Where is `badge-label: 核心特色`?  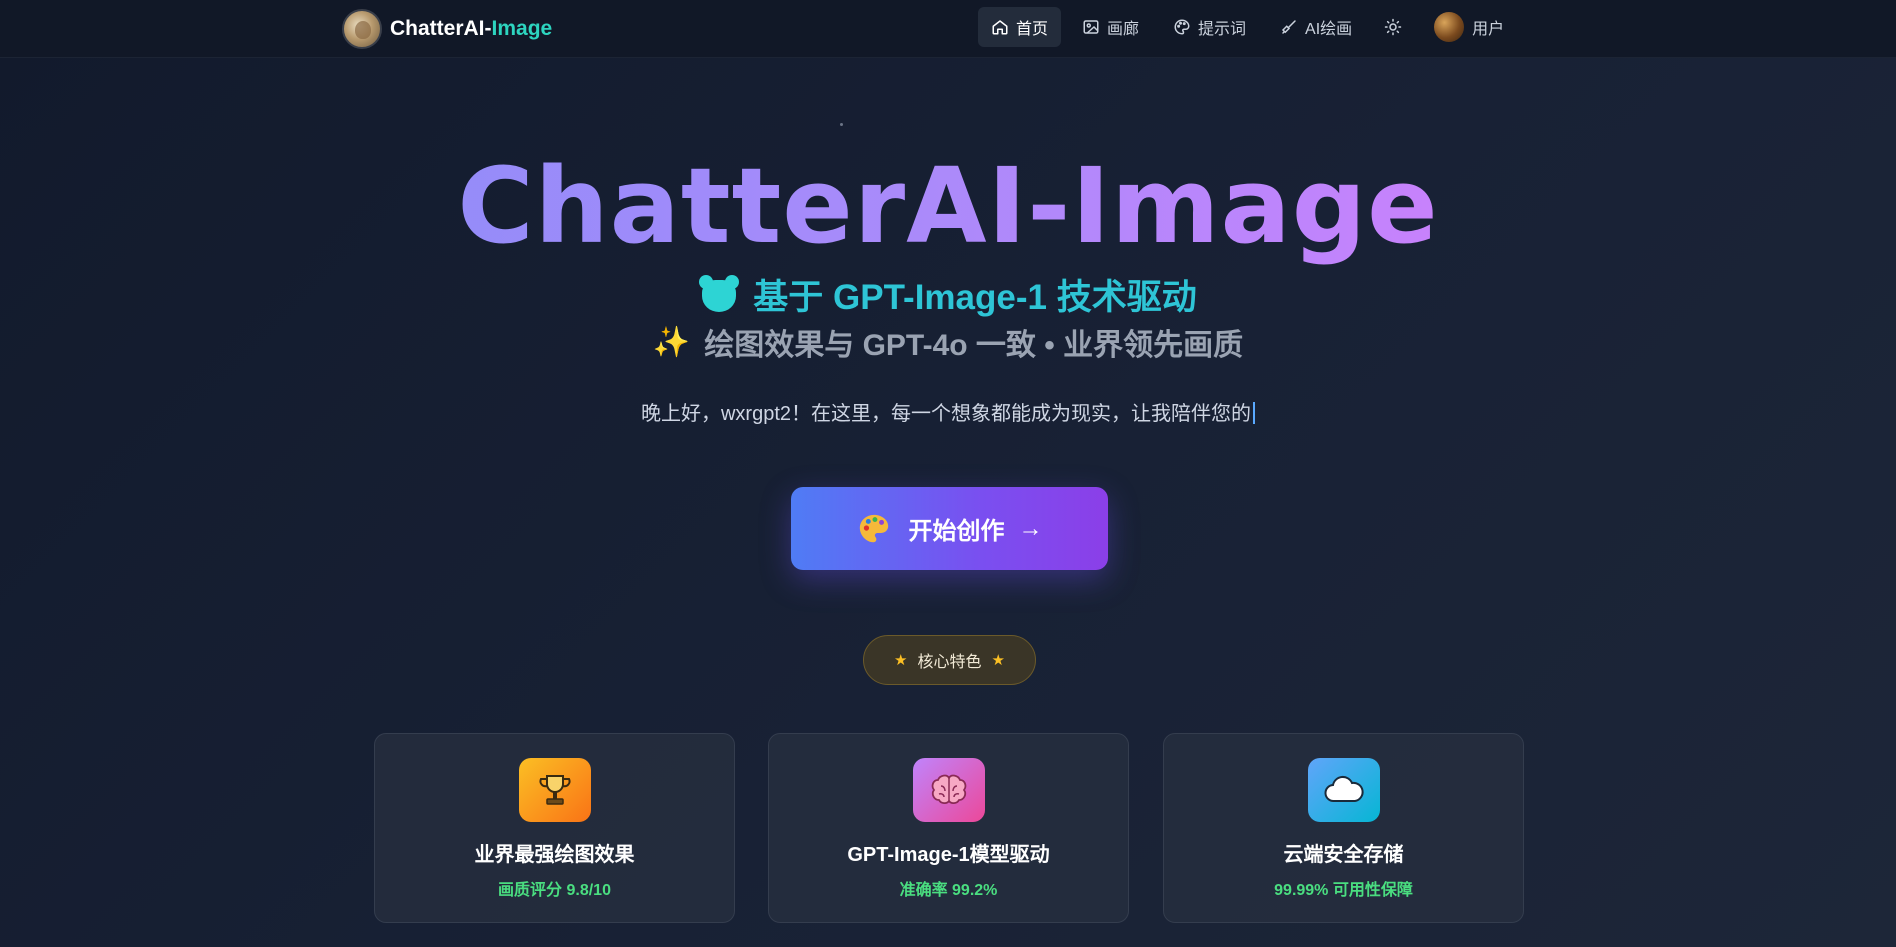 badge-label: 核心特色 is located at coordinates (949, 662).